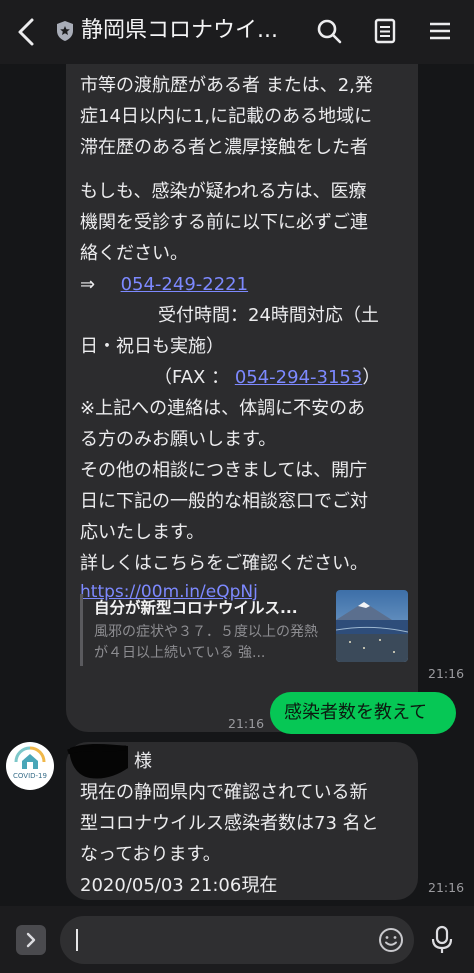 This screenshot has height=973, width=474. I want to click on message-text-line: その他の相談につきましては、開庁, so click(224, 470).